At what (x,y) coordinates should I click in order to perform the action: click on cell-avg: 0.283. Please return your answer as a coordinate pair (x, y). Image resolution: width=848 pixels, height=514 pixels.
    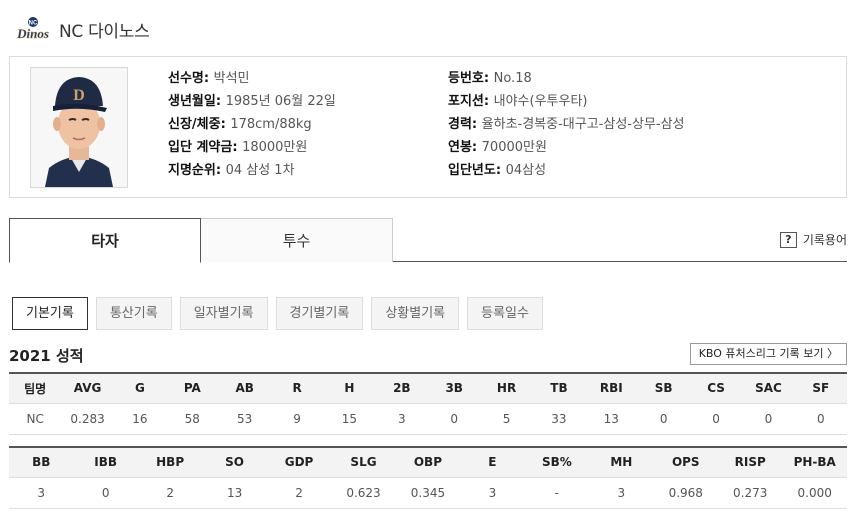
    Looking at the image, I should click on (87, 419).